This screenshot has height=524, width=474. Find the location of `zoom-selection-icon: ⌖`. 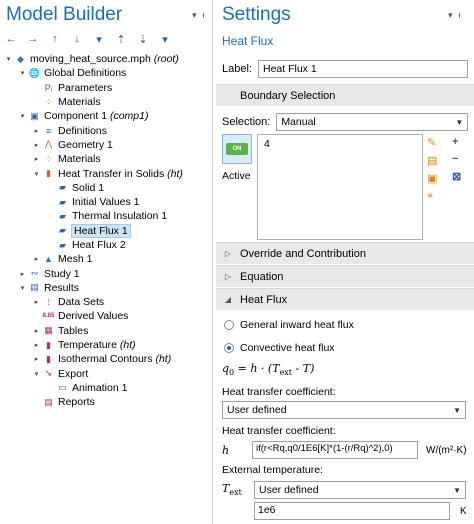

zoom-selection-icon: ⌖ is located at coordinates (432, 196).